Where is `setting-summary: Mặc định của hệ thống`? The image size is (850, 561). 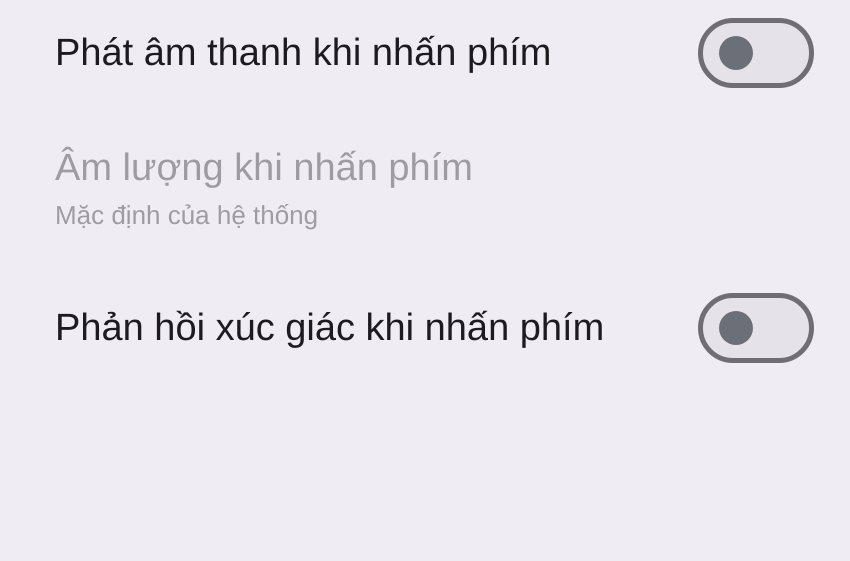 setting-summary: Mặc định của hệ thống is located at coordinates (187, 215).